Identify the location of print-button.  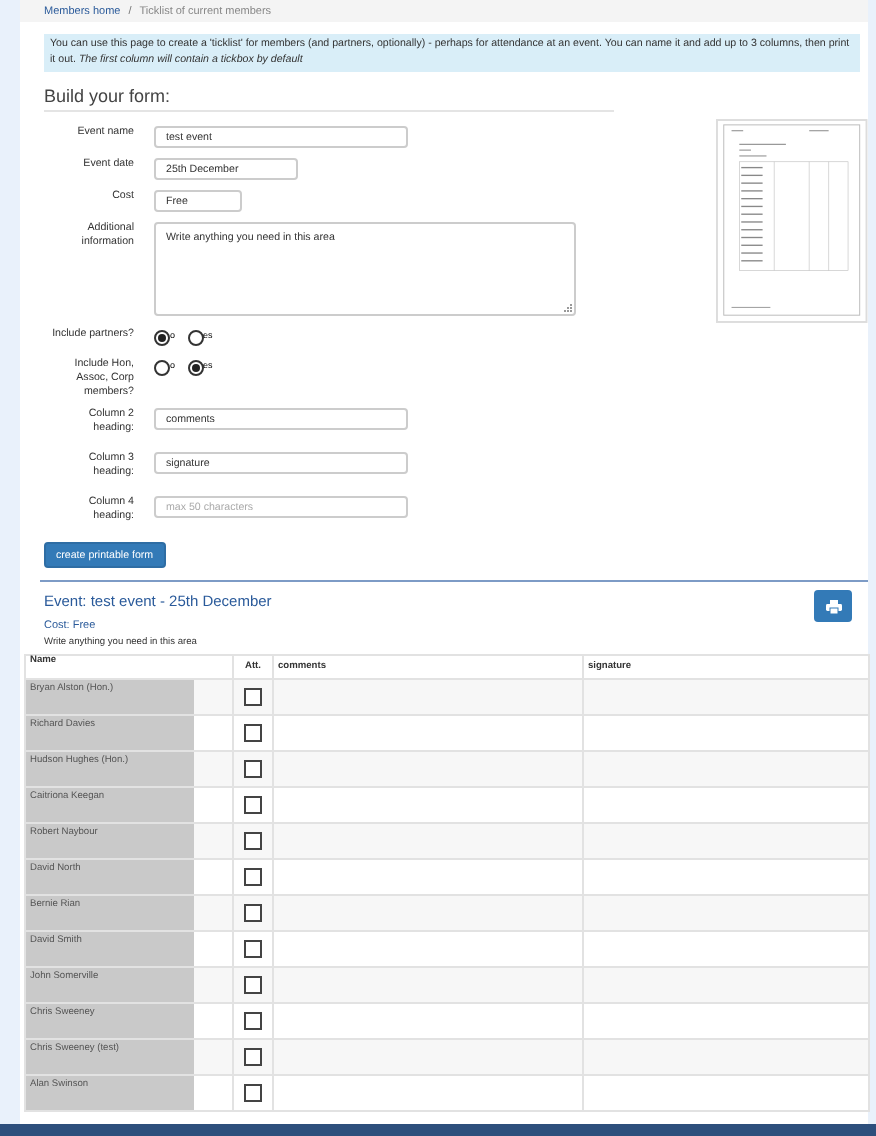
(833, 606).